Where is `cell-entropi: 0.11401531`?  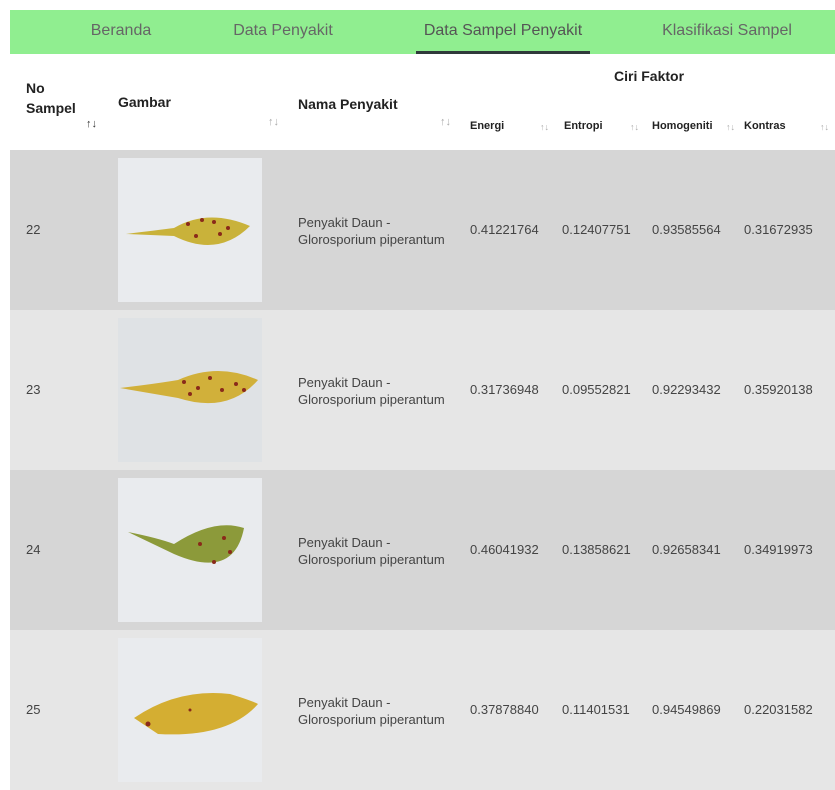 cell-entropi: 0.11401531 is located at coordinates (596, 709).